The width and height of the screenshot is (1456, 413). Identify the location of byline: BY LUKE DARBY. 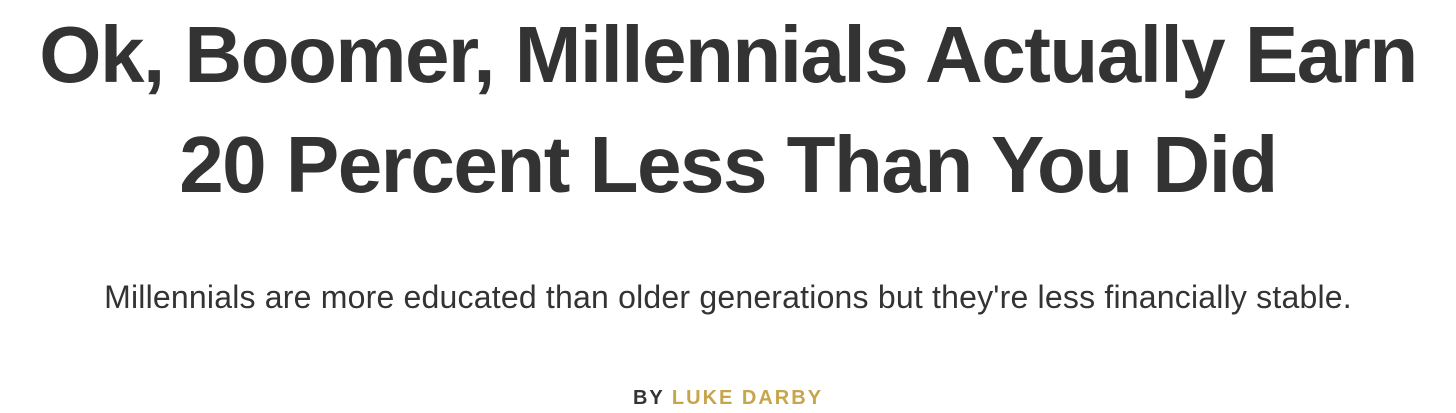
(728, 398).